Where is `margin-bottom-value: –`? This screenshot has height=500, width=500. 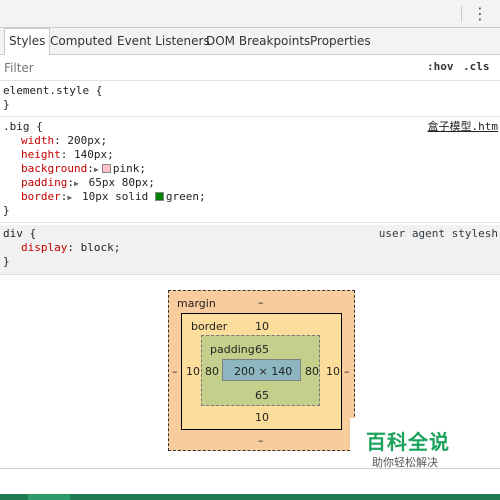
margin-bottom-value: – is located at coordinates (261, 440).